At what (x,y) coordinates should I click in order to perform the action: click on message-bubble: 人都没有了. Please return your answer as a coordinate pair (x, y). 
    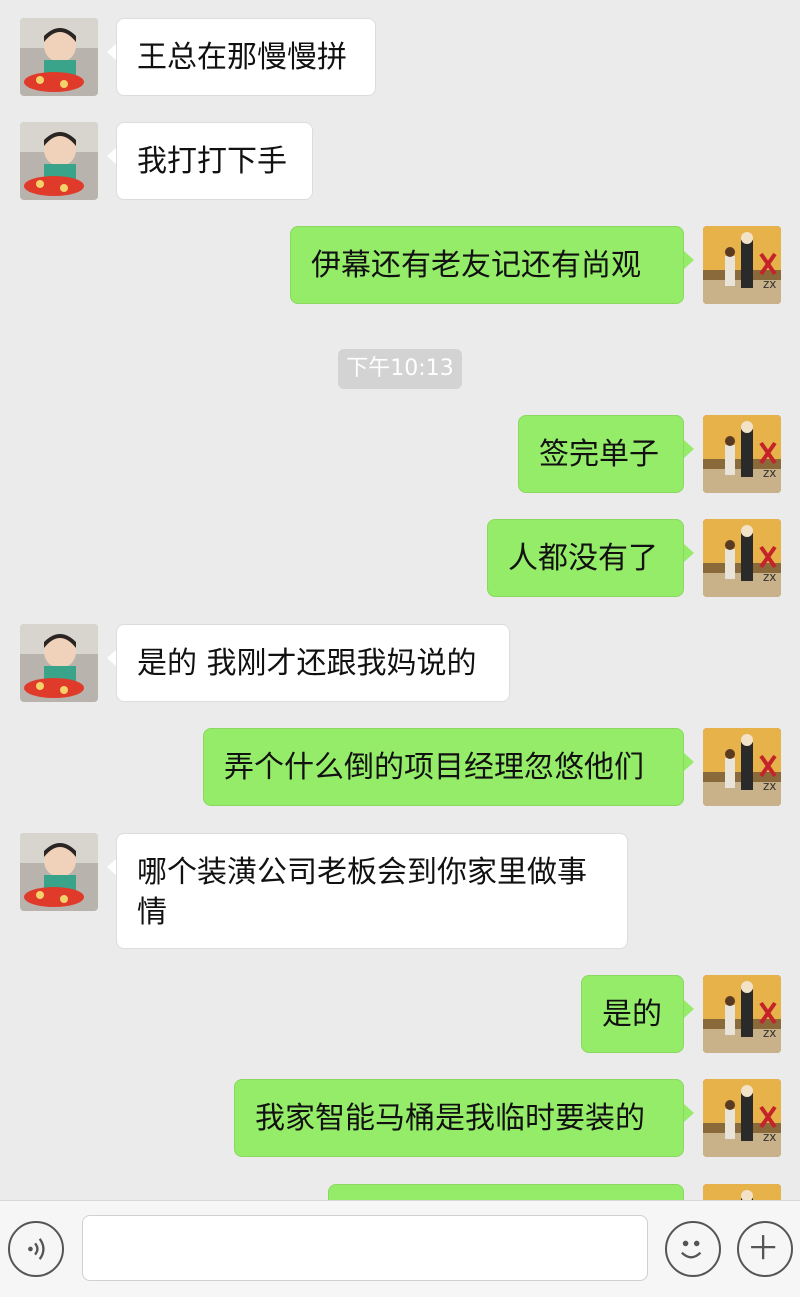
    Looking at the image, I should click on (585, 558).